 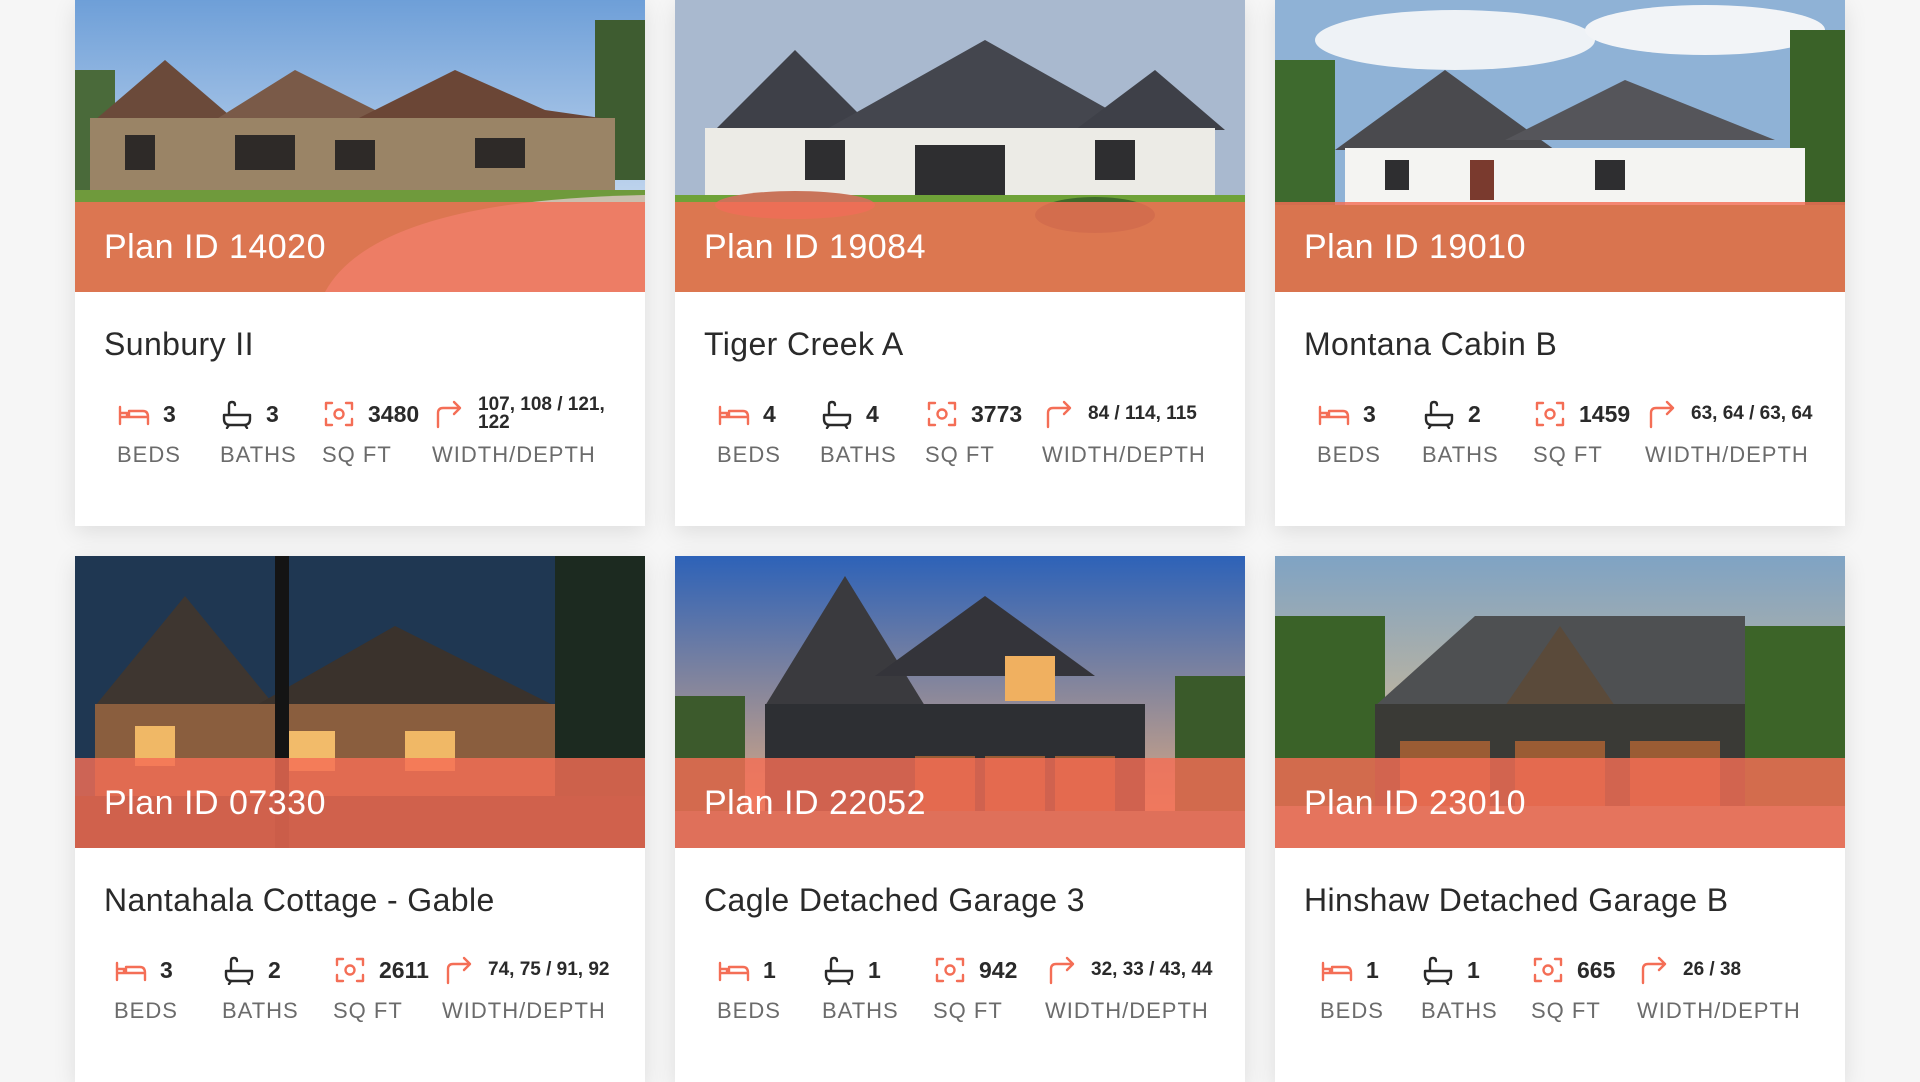 I want to click on width-depth-value: 74, 75 / 91, 92, so click(x=549, y=969).